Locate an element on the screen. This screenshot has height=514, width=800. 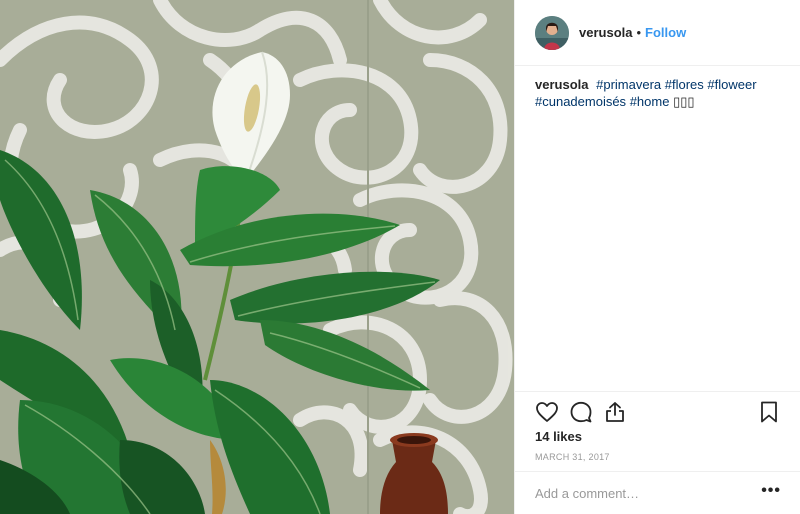
comment-bar: ••• is located at coordinates (657, 492).